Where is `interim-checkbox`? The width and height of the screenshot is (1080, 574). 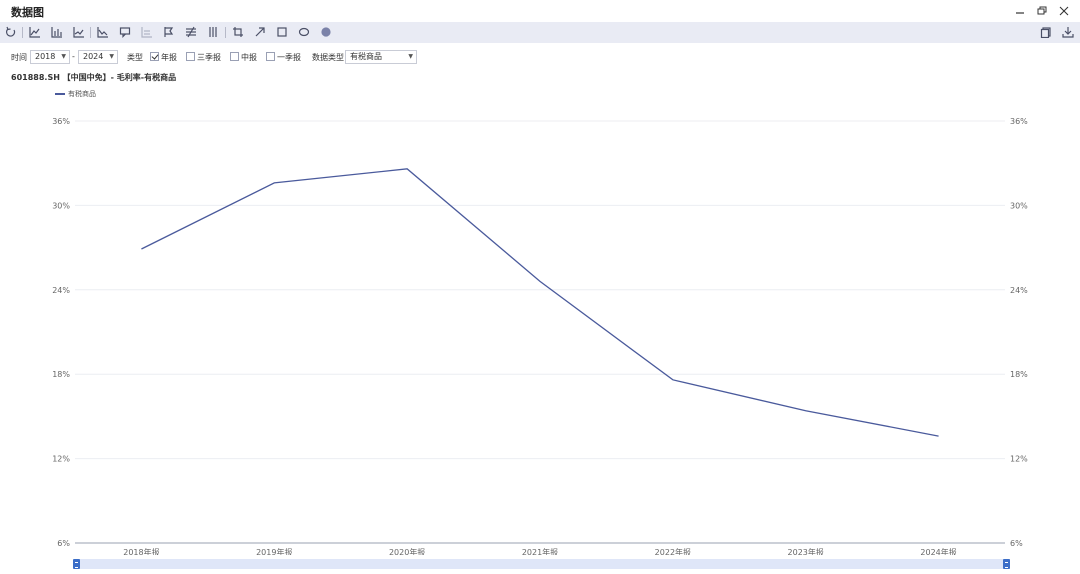 interim-checkbox is located at coordinates (234, 56).